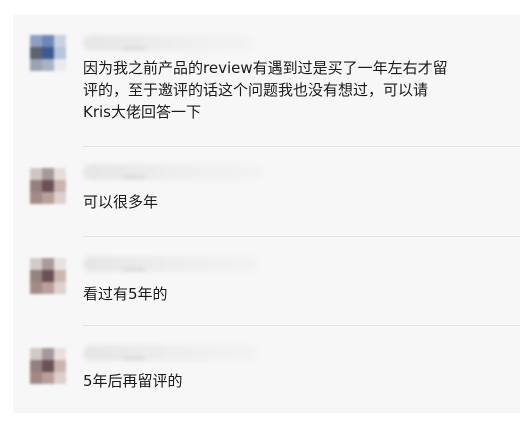 This screenshot has height=423, width=532. I want to click on comment-text: 5年后再留评的, so click(133, 381).